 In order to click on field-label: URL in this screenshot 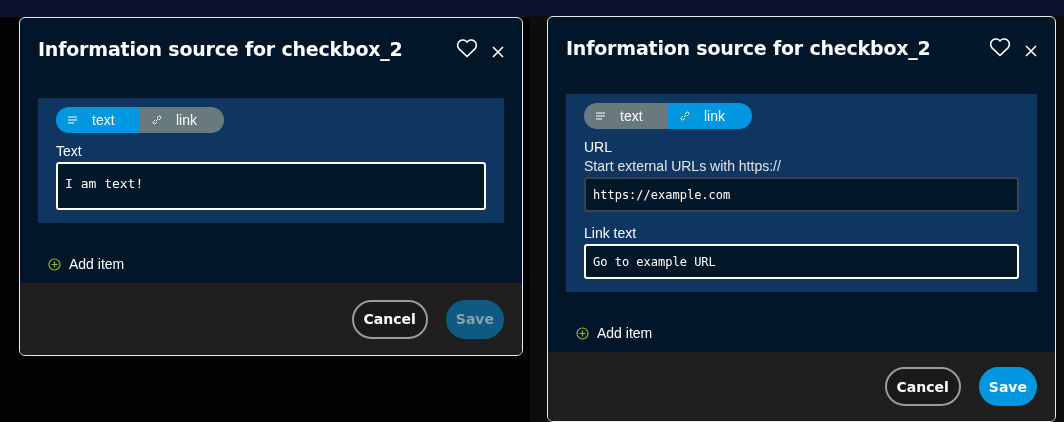, I will do `click(598, 147)`.